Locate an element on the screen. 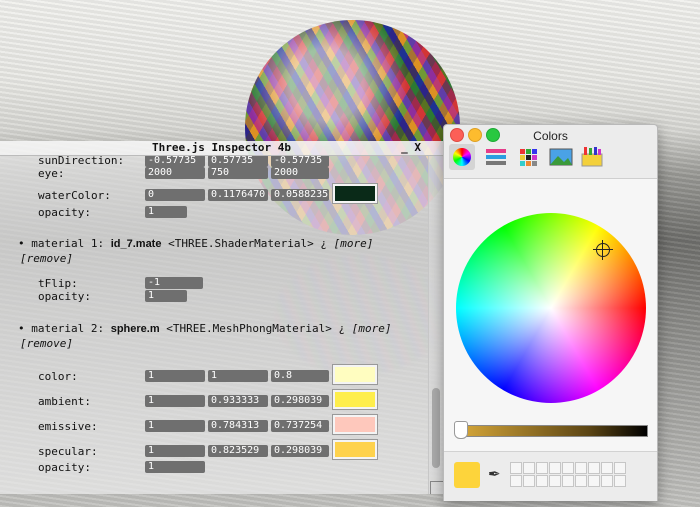  sundirection-y: 0.57735 is located at coordinates (238, 161).